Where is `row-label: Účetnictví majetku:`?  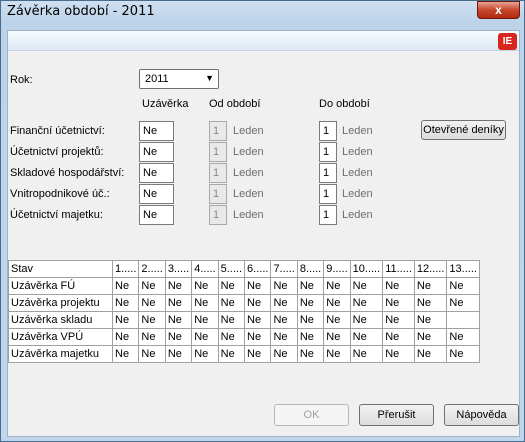
row-label: Účetnictví majetku: is located at coordinates (56, 215).